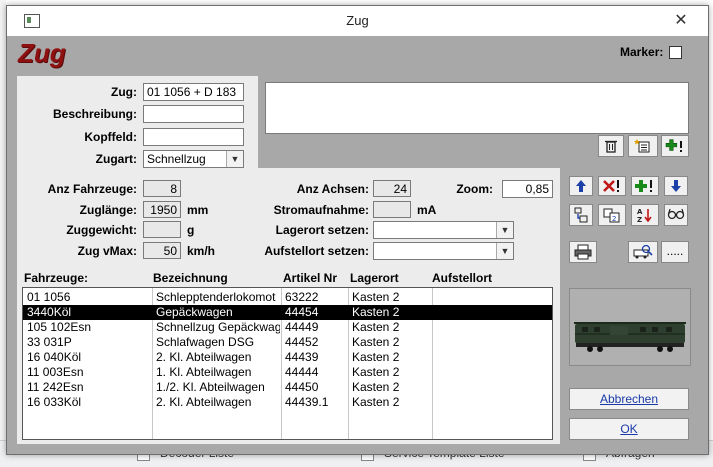  Describe the element at coordinates (302, 387) in the screenshot. I see `table-cell: 44450` at that location.